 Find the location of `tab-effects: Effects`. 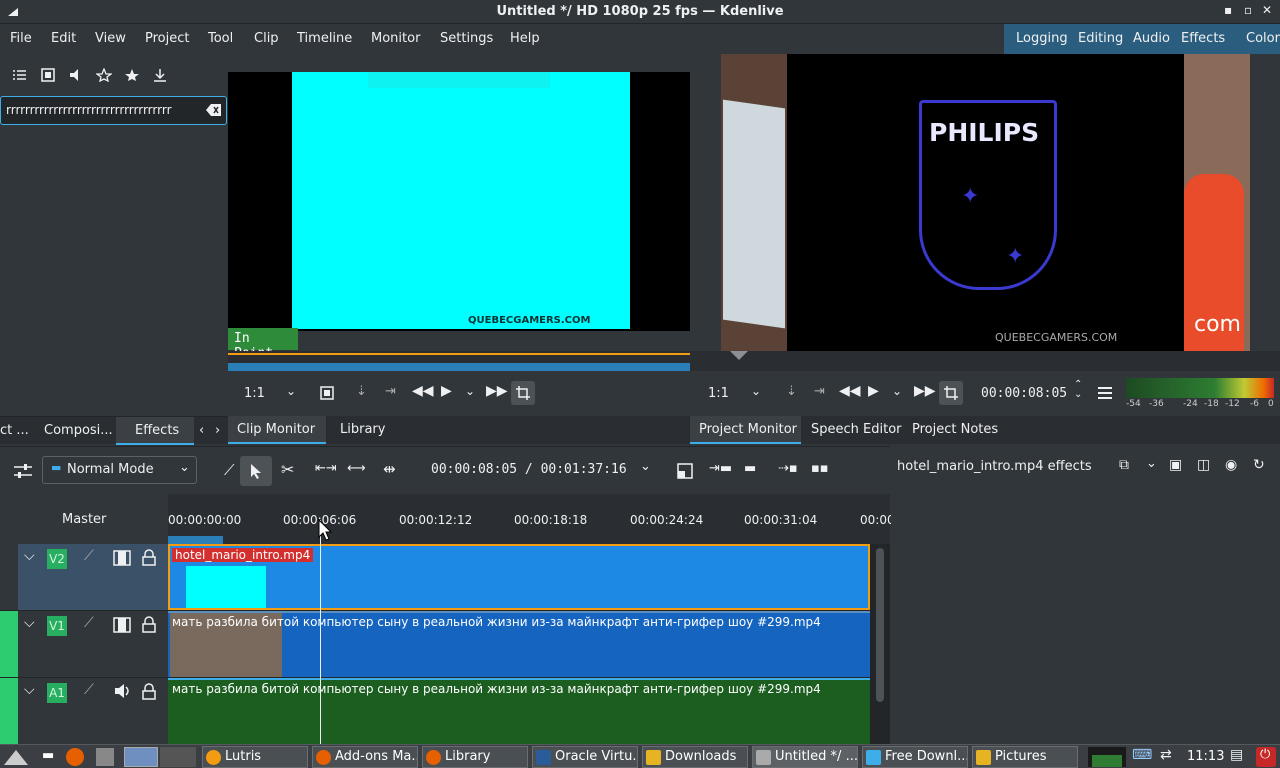

tab-effects: Effects is located at coordinates (157, 430).